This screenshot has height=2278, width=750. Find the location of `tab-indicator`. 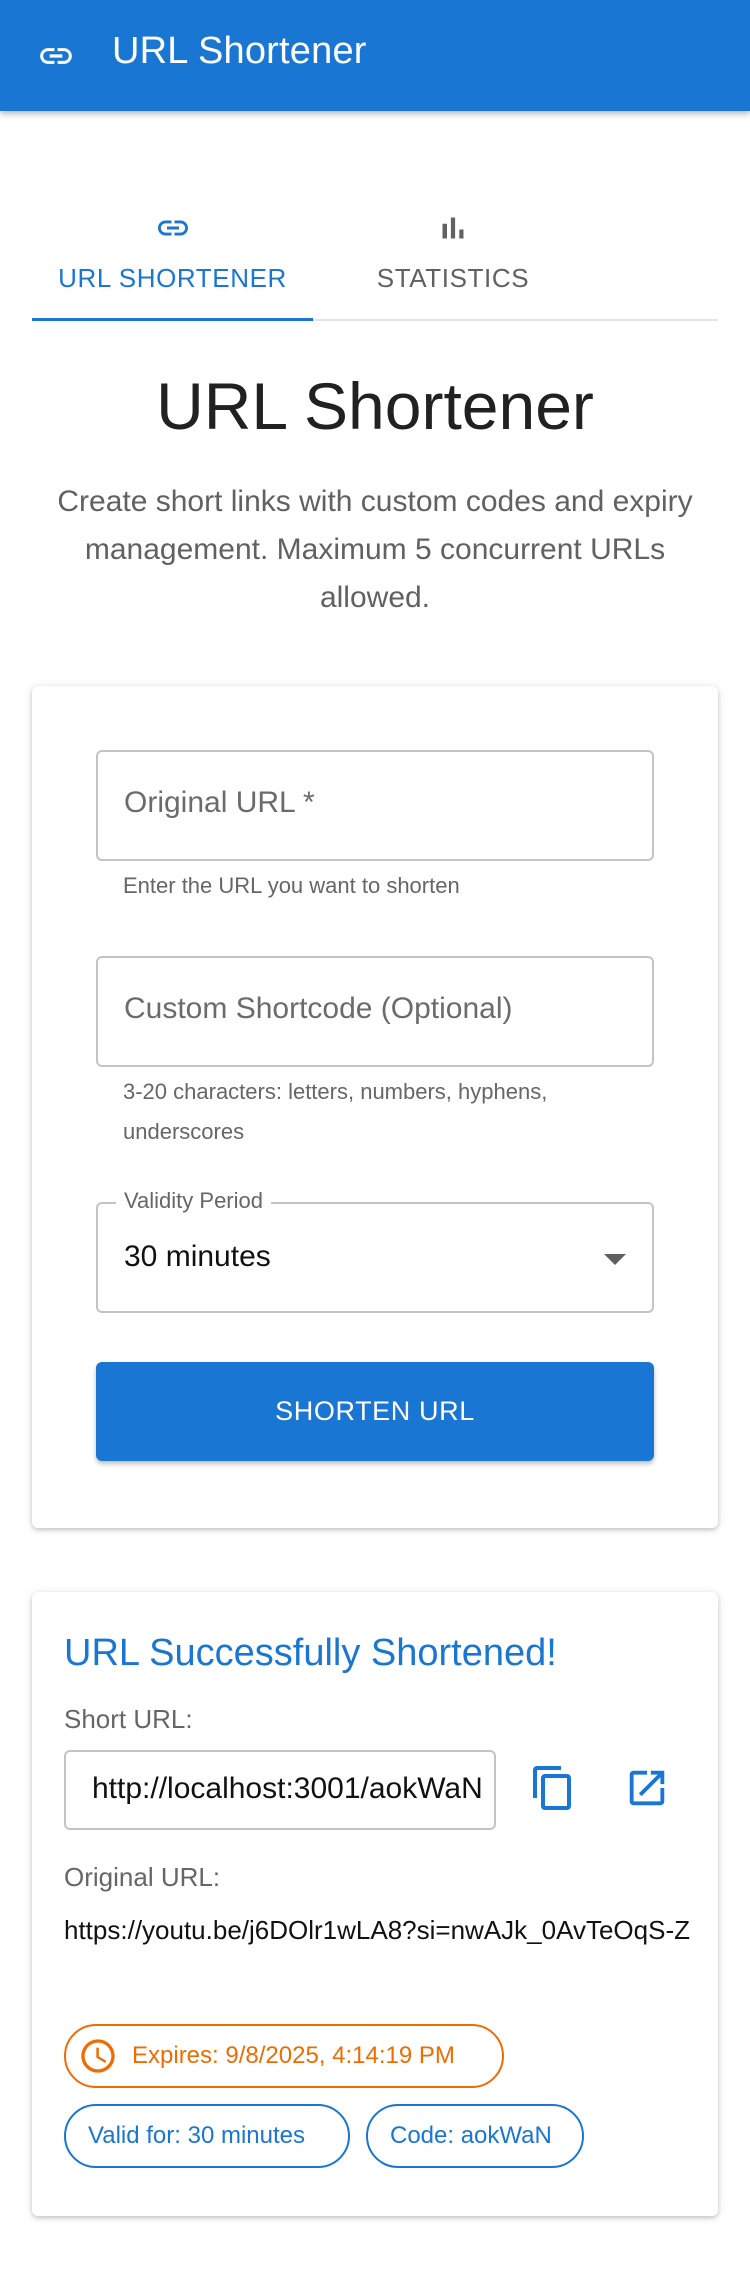

tab-indicator is located at coordinates (172, 319).